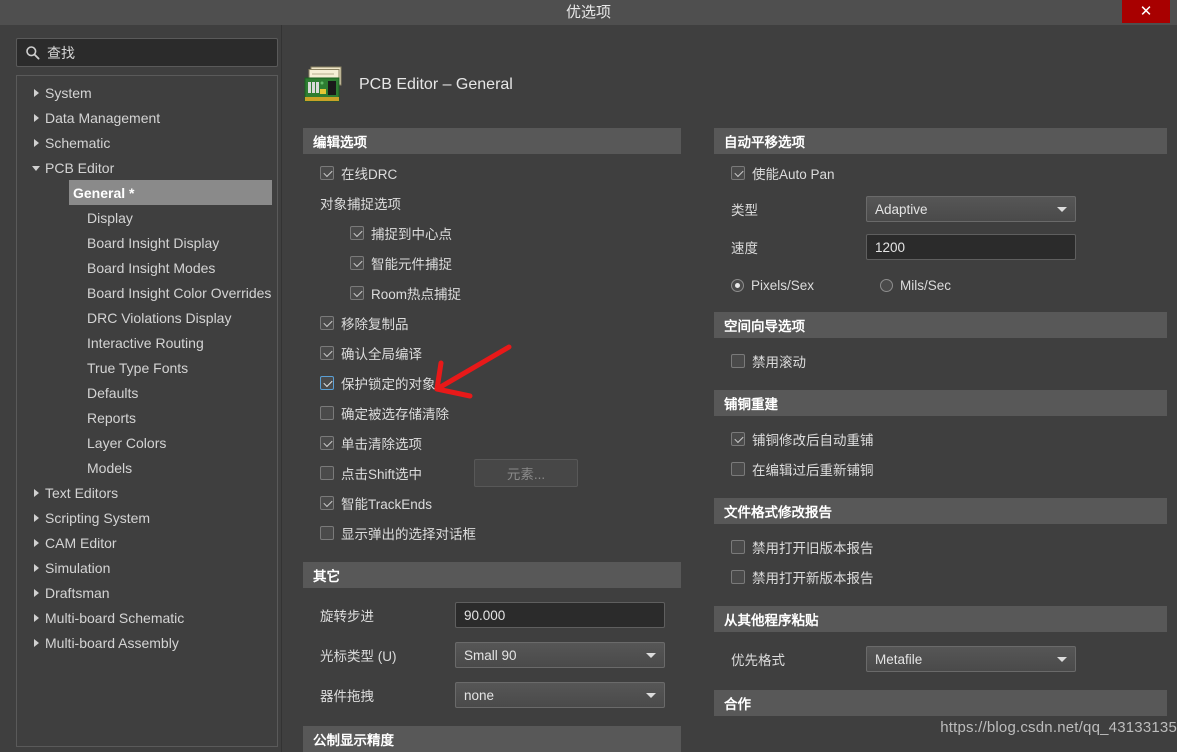  What do you see at coordinates (940, 619) in the screenshot?
I see `section-paste-from-other-apps: 从其他程序粘贴` at bounding box center [940, 619].